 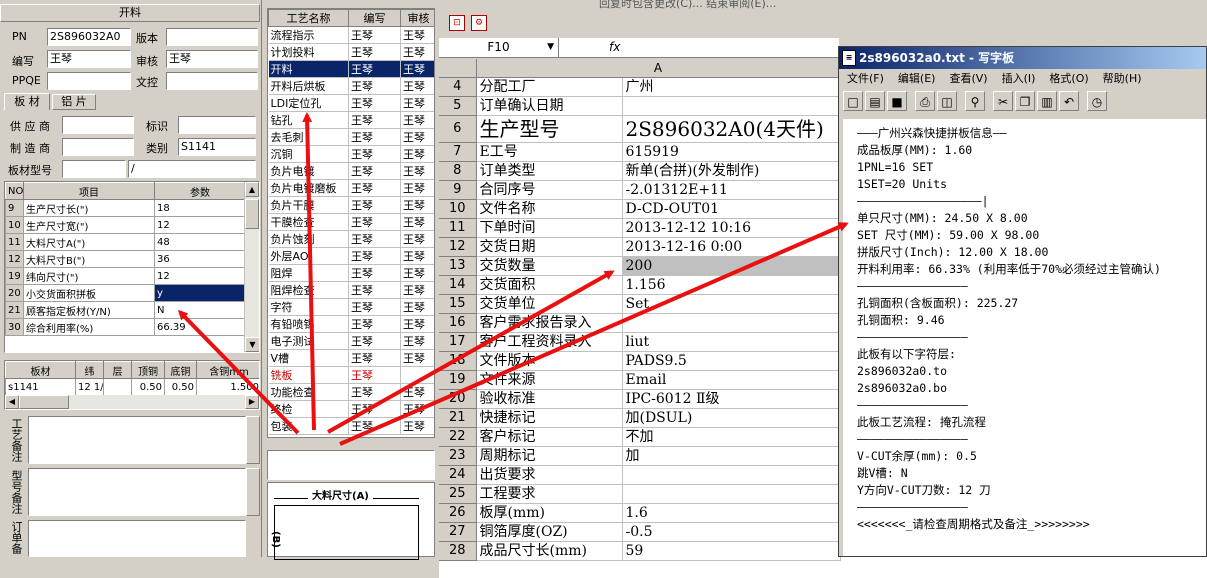 I want to click on row-number: 14, so click(x=458, y=285).